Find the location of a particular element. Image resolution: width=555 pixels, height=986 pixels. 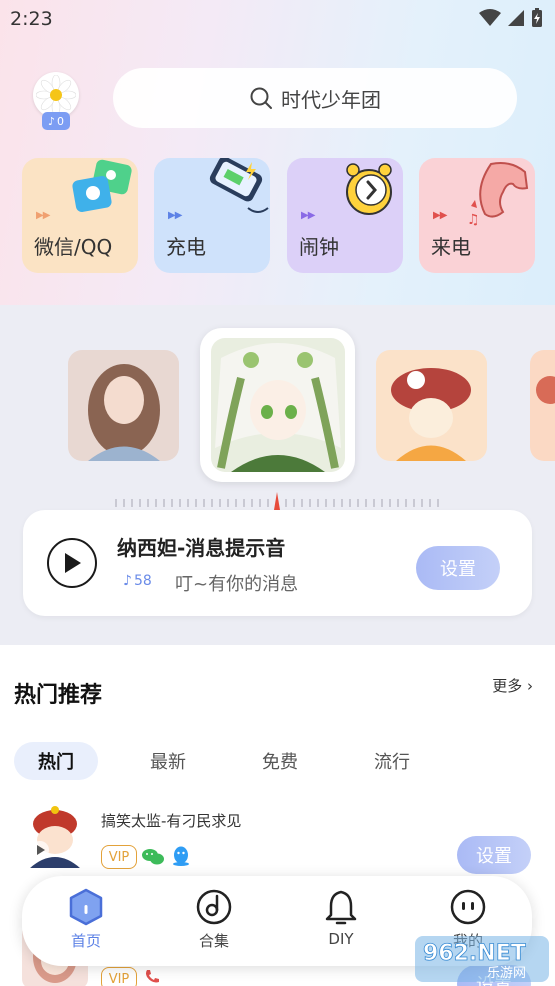

nahida-cover-image is located at coordinates (277, 405).